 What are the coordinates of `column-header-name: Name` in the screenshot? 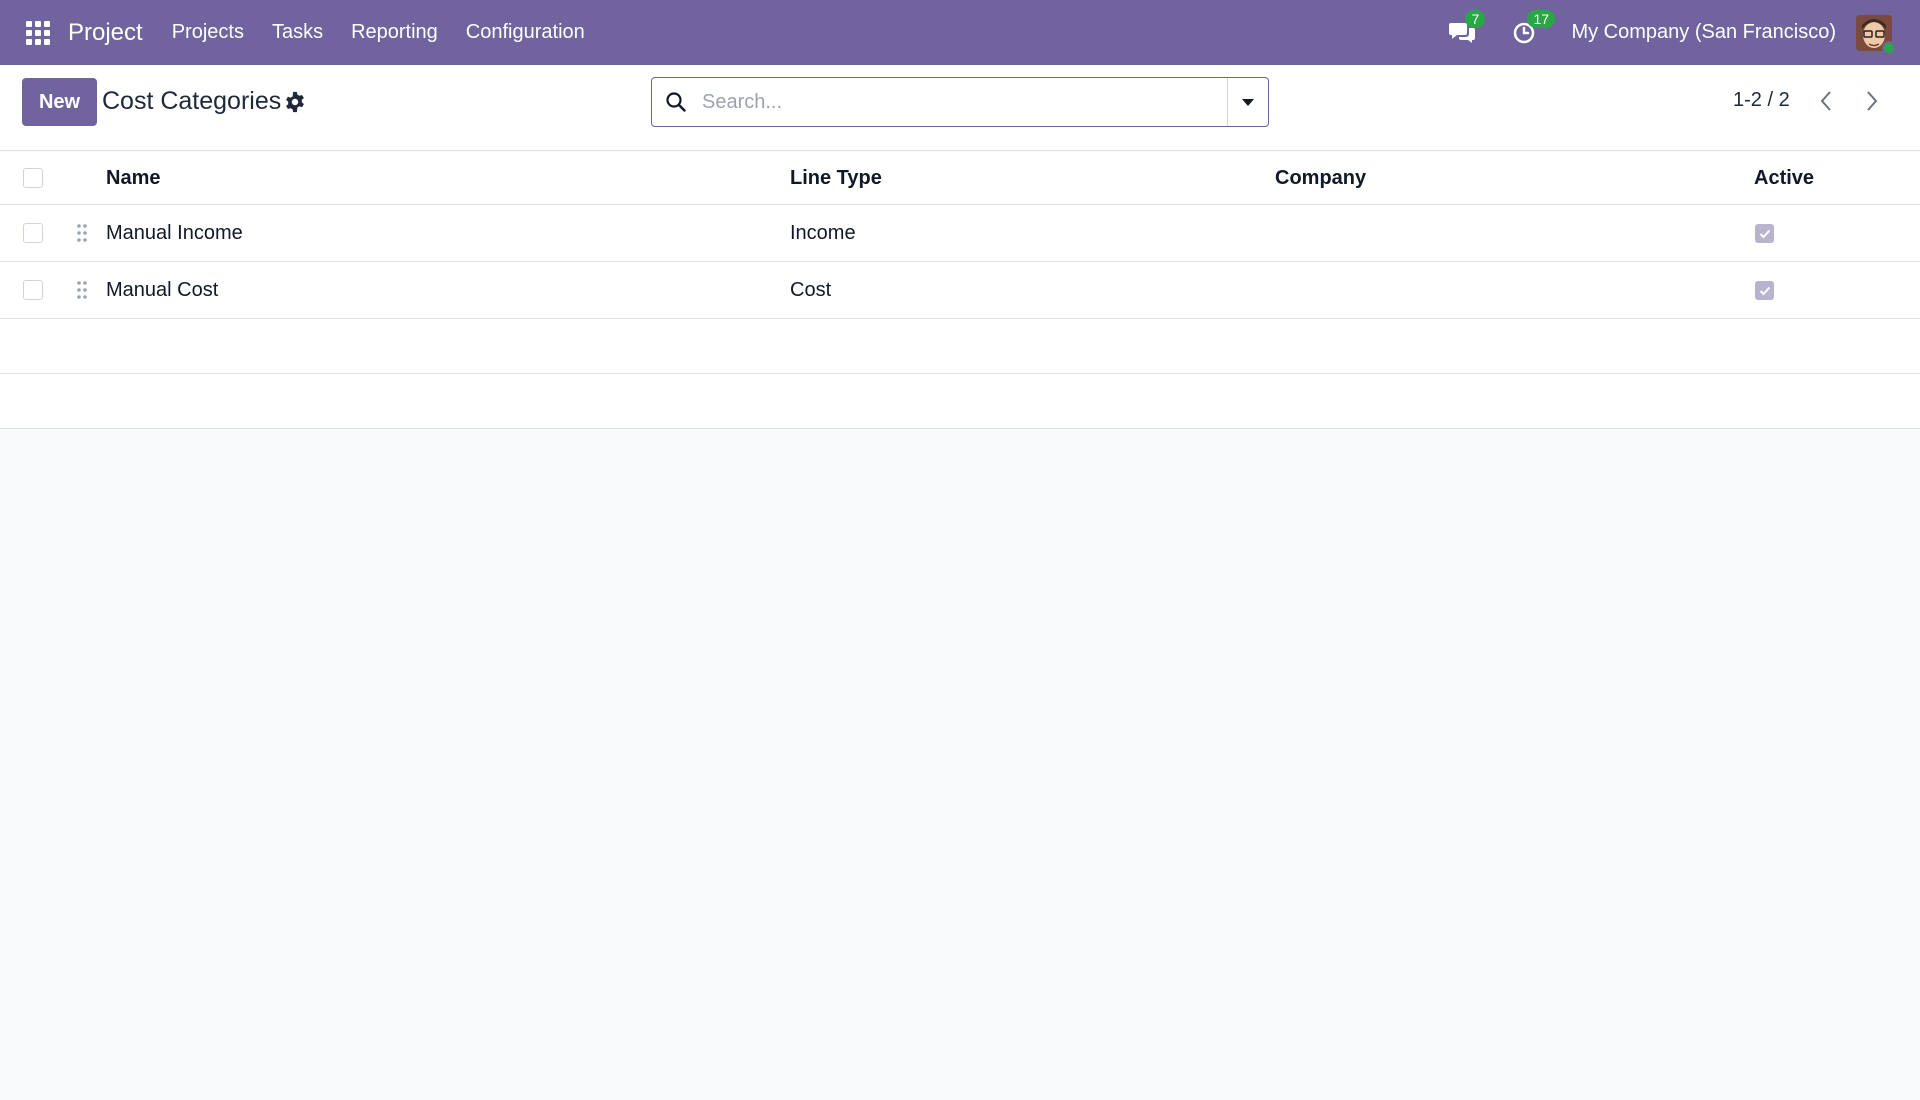 It's located at (133, 178).